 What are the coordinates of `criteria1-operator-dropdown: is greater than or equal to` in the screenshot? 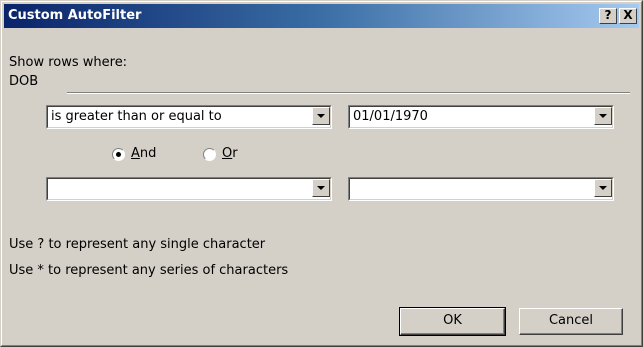 It's located at (189, 117).